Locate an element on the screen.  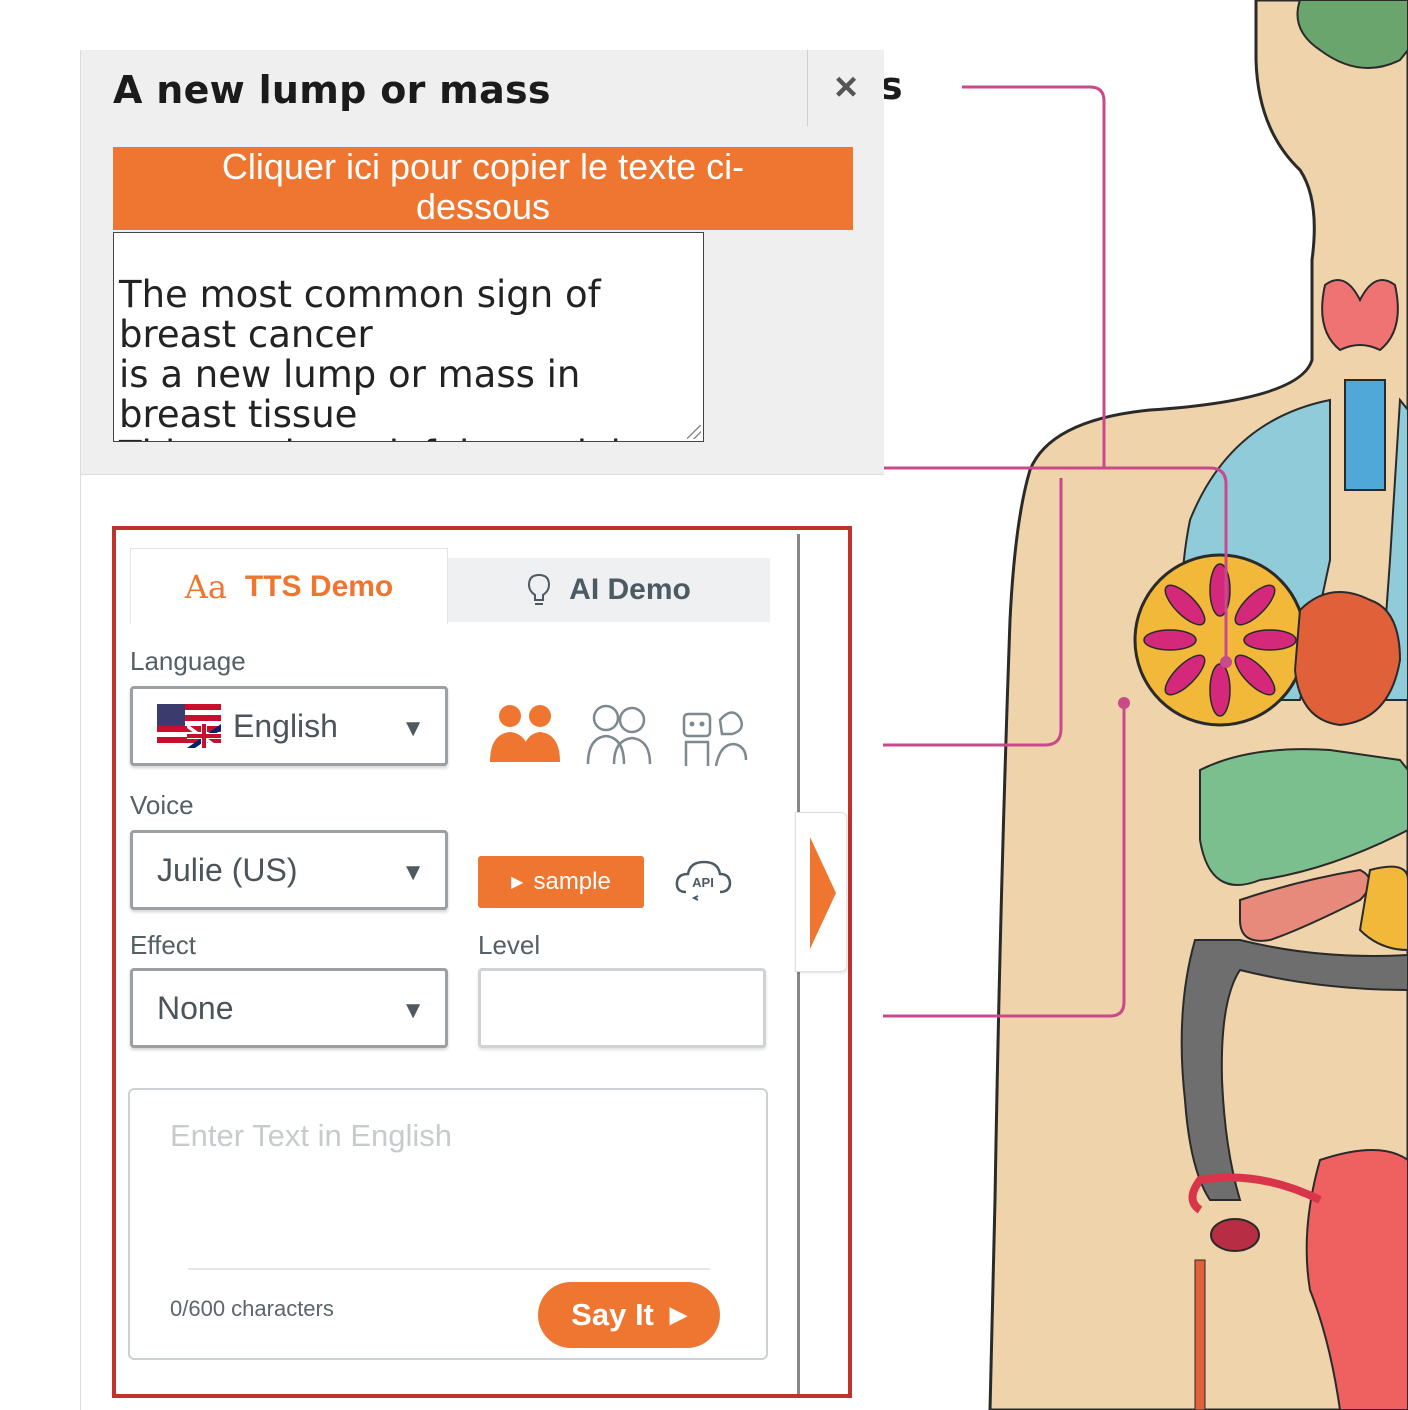
close-icon: × is located at coordinates (846, 87).